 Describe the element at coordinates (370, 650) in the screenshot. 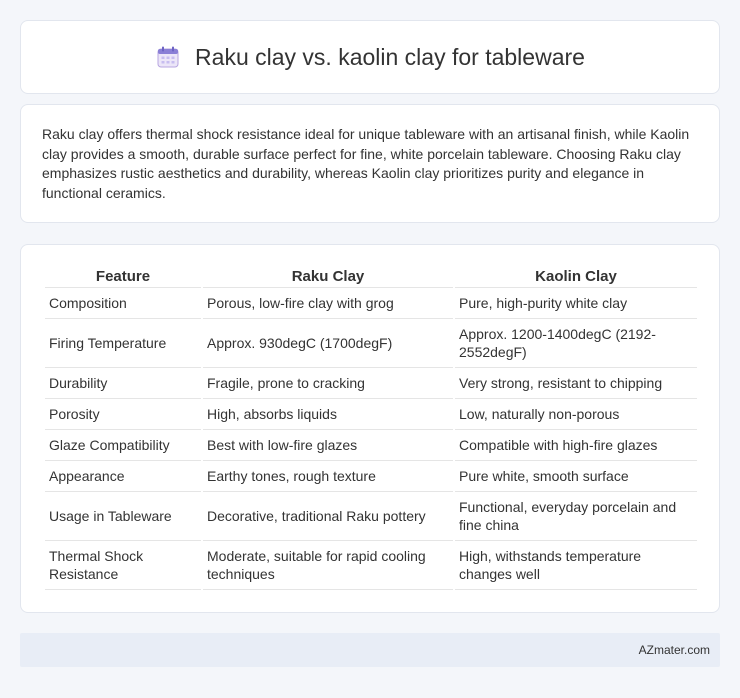

I see `footer: AZmater.com` at that location.